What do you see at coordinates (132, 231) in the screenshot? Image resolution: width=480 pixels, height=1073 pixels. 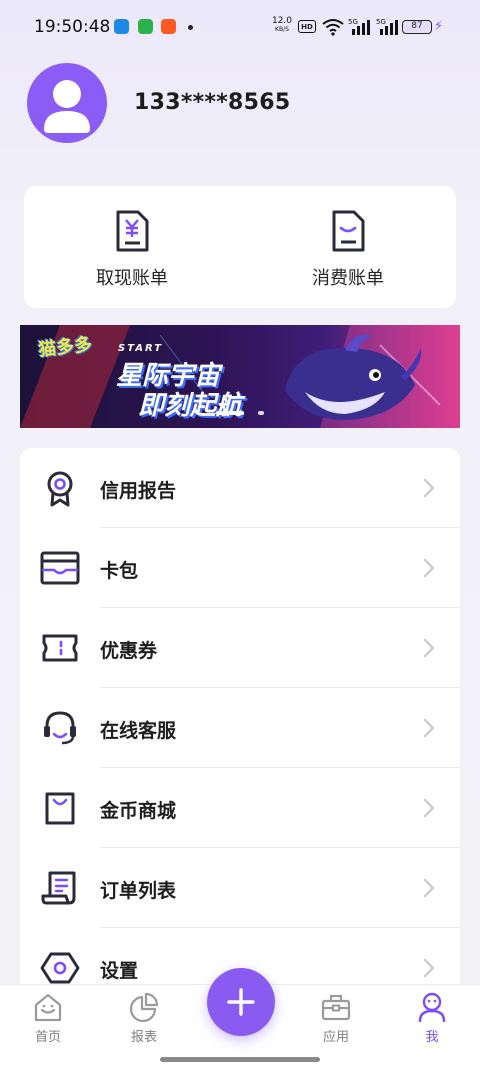 I see `yuan-receipt-icon` at bounding box center [132, 231].